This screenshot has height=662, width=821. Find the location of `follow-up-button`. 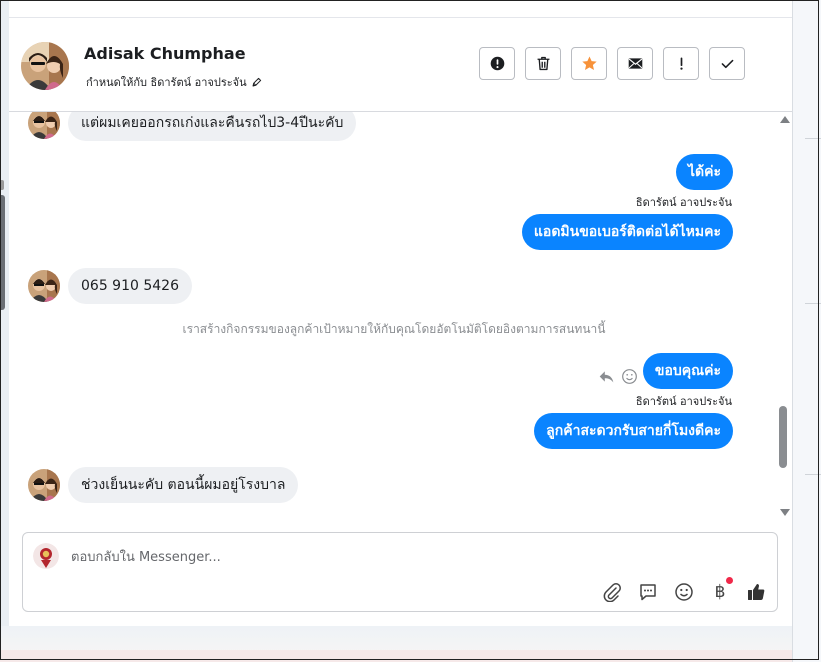

follow-up-button is located at coordinates (681, 63).